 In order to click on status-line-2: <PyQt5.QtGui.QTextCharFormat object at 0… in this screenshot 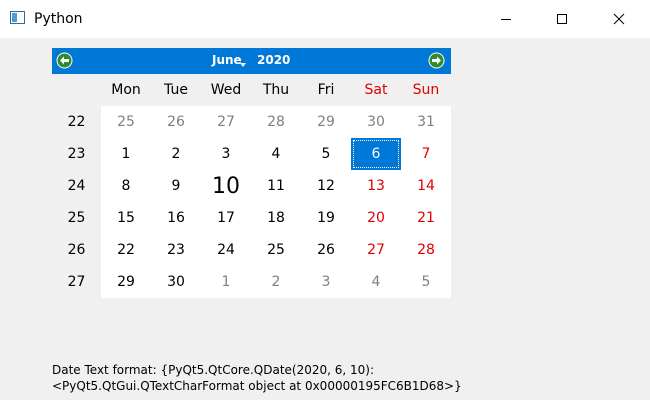, I will do `click(257, 386)`.